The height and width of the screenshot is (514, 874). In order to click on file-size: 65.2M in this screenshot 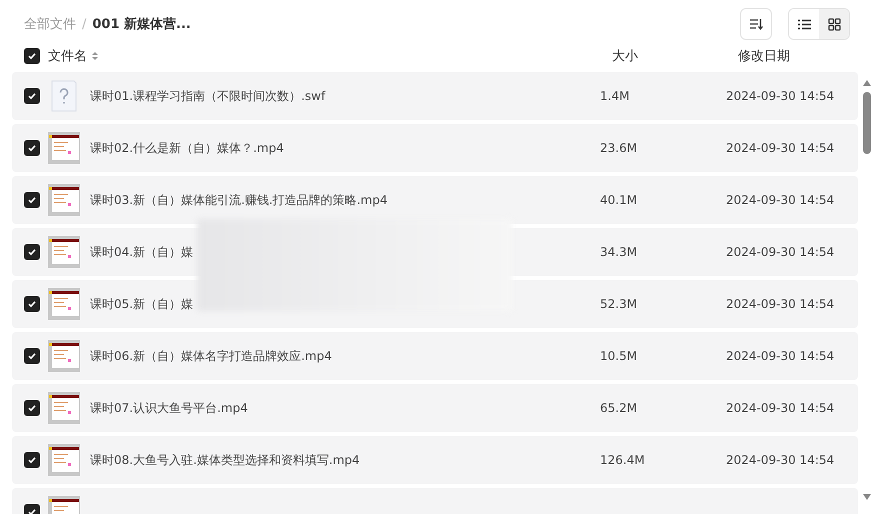, I will do `click(619, 408)`.